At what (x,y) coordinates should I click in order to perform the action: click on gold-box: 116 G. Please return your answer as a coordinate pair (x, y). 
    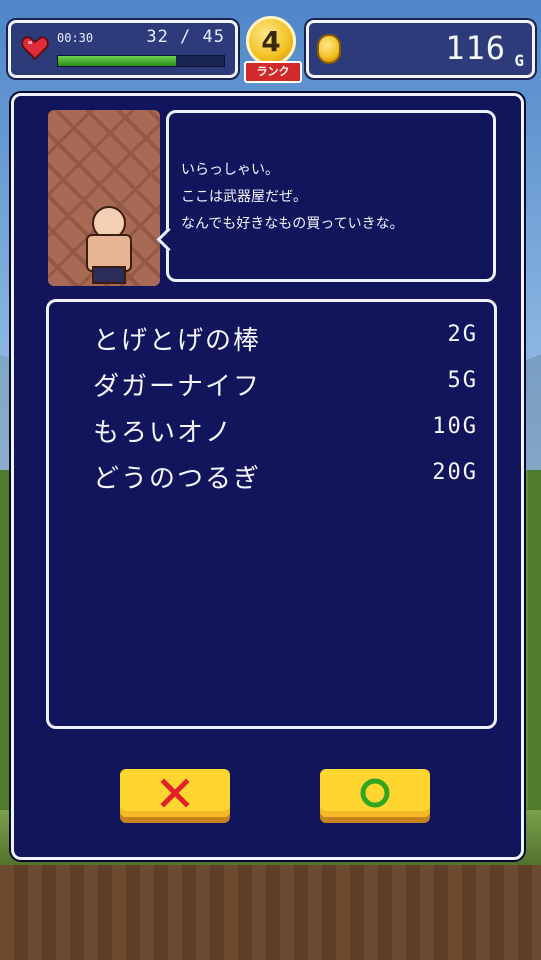
    Looking at the image, I should click on (420, 49).